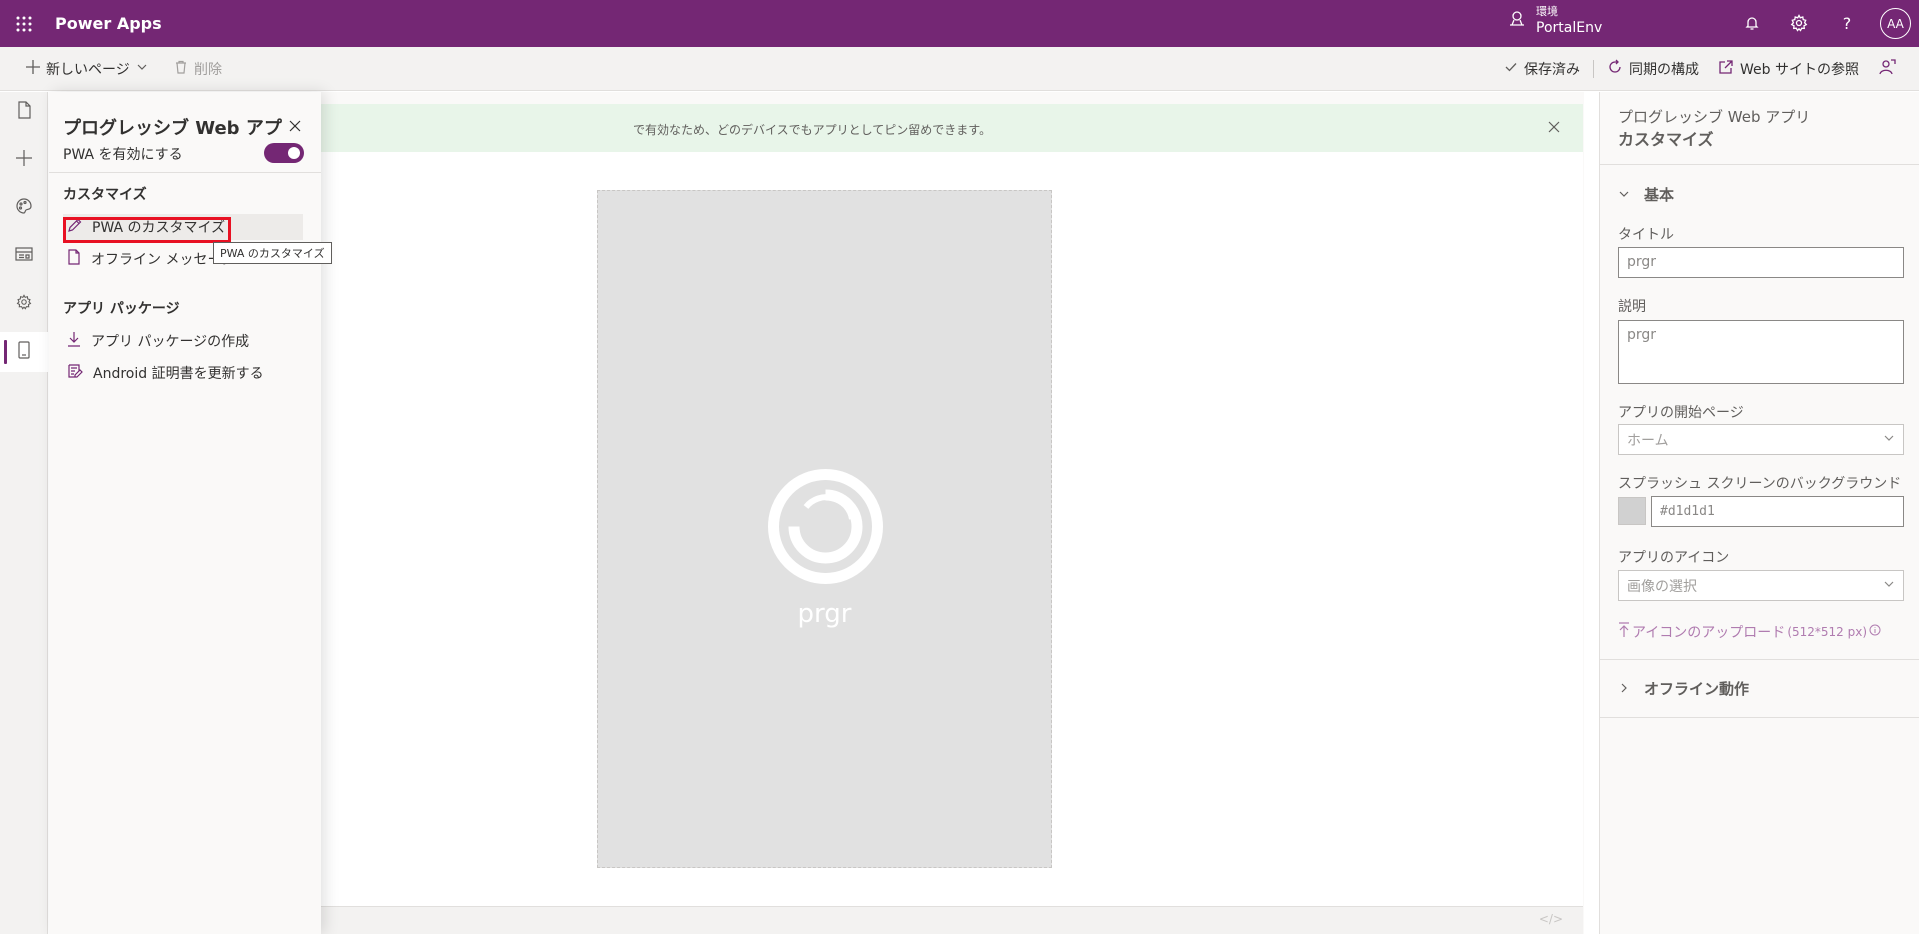 This screenshot has height=934, width=1919. What do you see at coordinates (1615, 69) in the screenshot?
I see `sync-icon` at bounding box center [1615, 69].